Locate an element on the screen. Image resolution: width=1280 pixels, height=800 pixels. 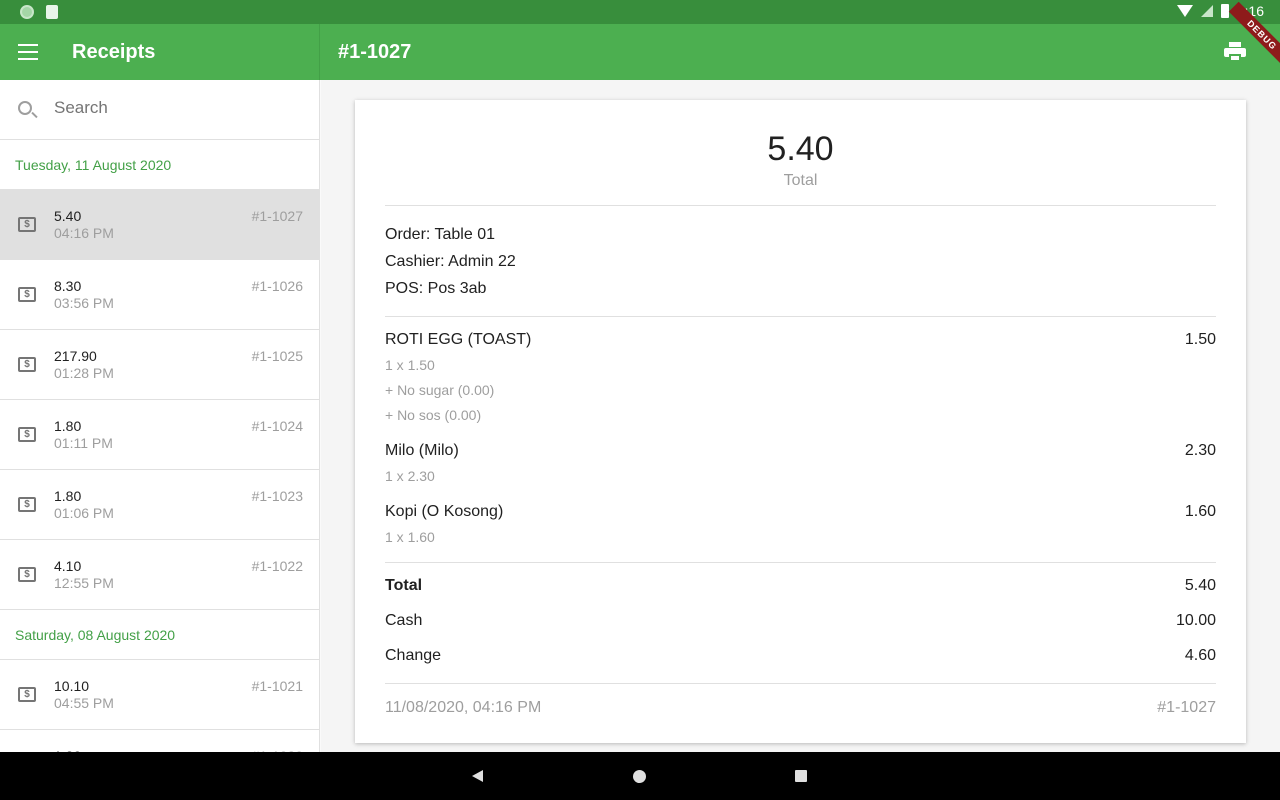
navigation-bar is located at coordinates (640, 776).